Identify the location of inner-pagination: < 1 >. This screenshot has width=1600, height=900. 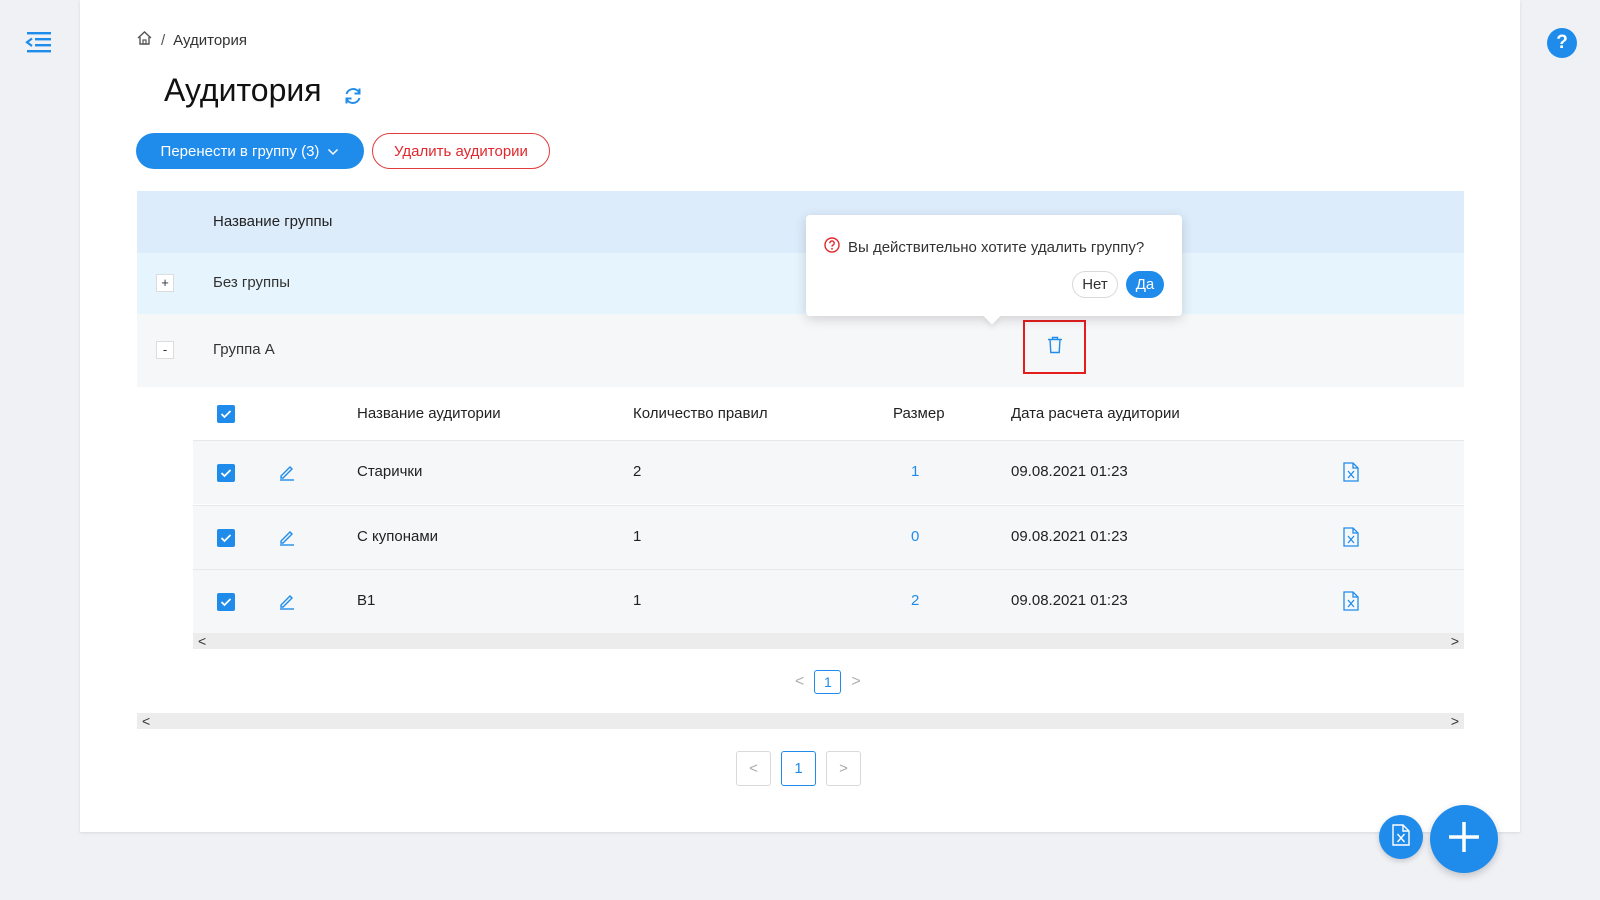
(828, 682).